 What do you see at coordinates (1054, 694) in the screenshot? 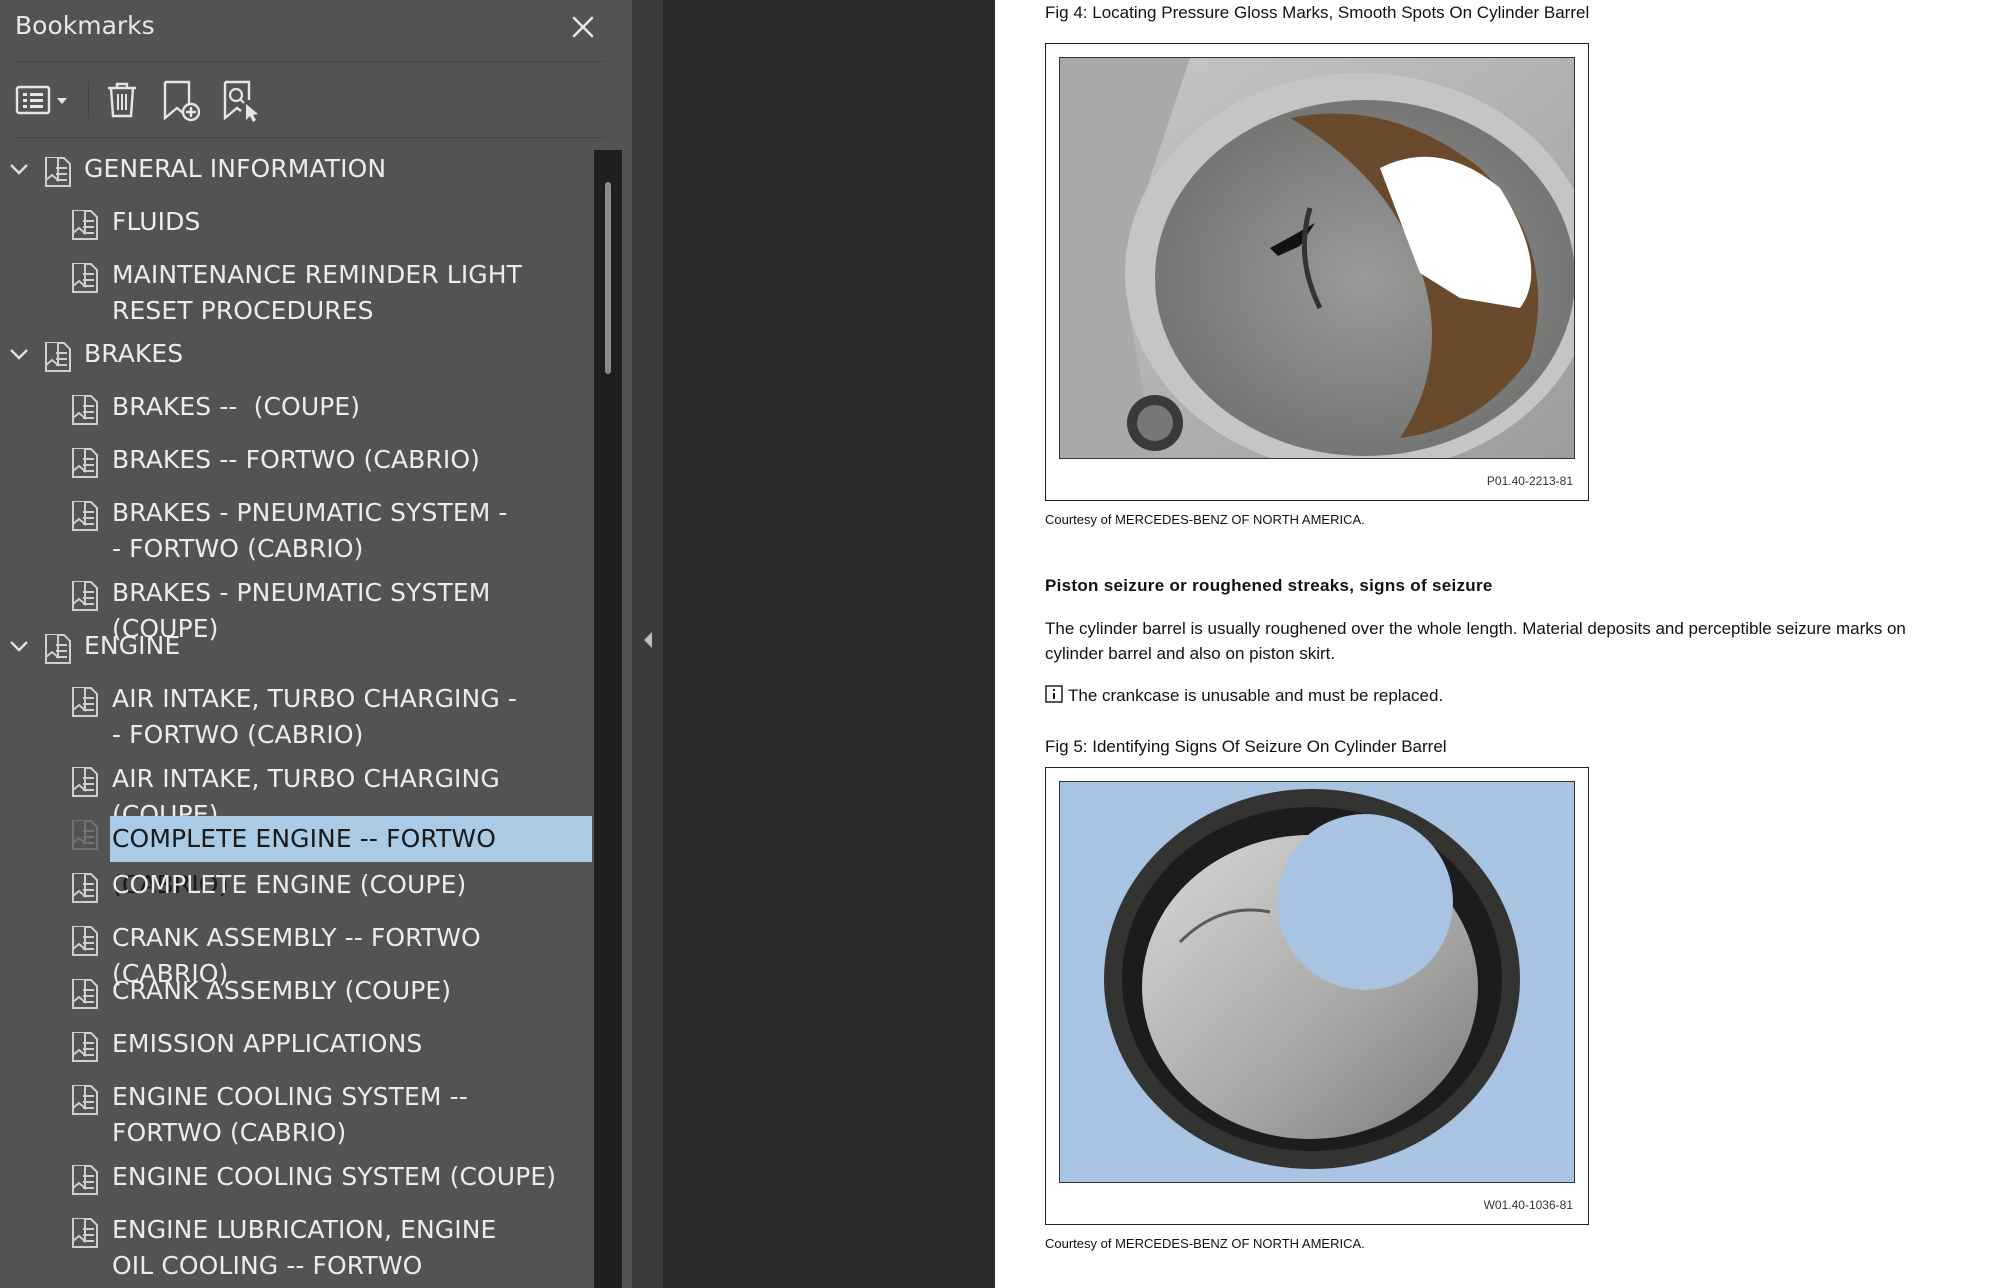
I see `info-icon` at bounding box center [1054, 694].